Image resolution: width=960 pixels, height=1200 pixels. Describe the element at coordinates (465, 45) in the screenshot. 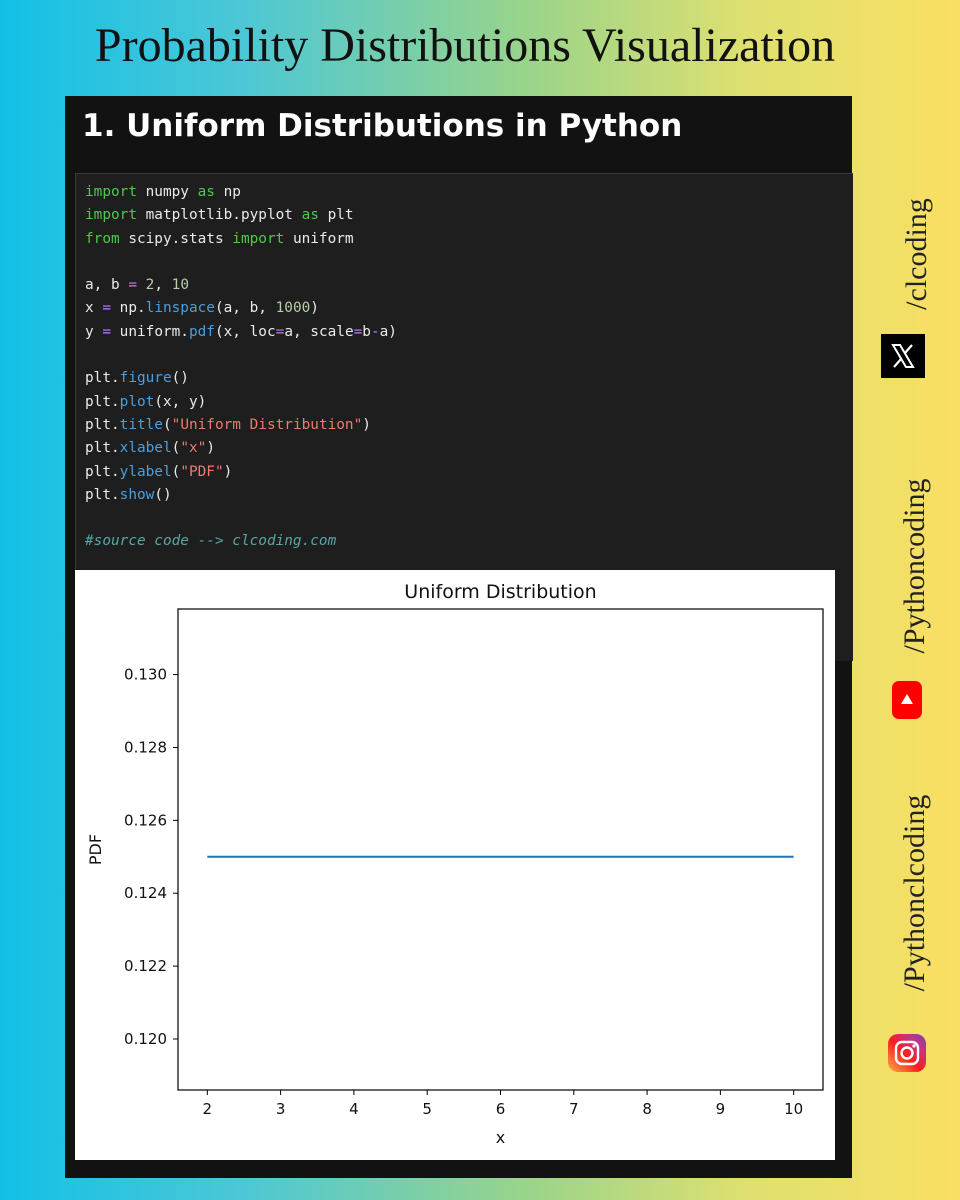

I see `page-title: Probability Distributions Visualization` at that location.